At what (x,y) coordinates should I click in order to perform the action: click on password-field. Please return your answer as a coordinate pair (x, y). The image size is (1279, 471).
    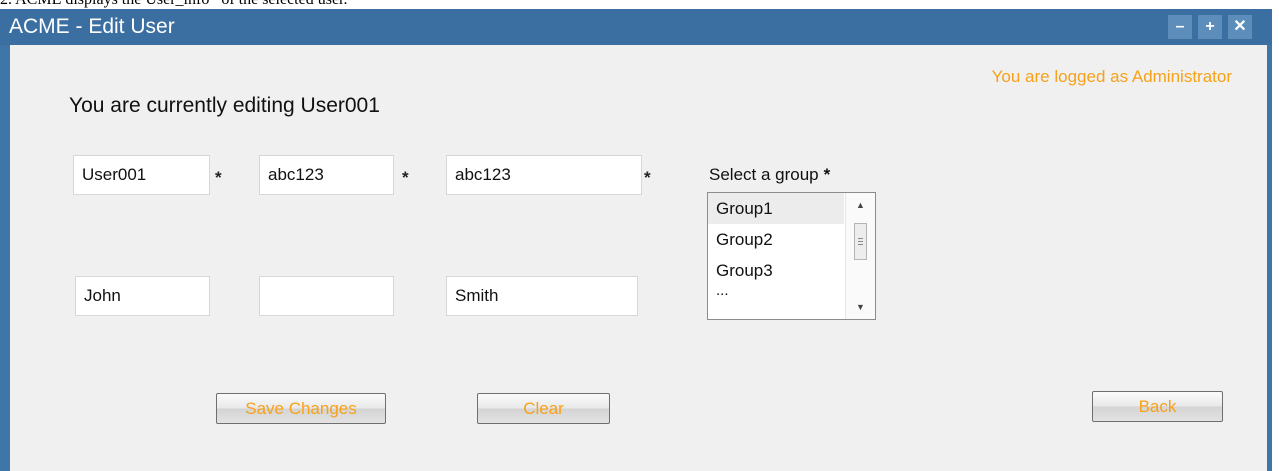
    Looking at the image, I should click on (326, 175).